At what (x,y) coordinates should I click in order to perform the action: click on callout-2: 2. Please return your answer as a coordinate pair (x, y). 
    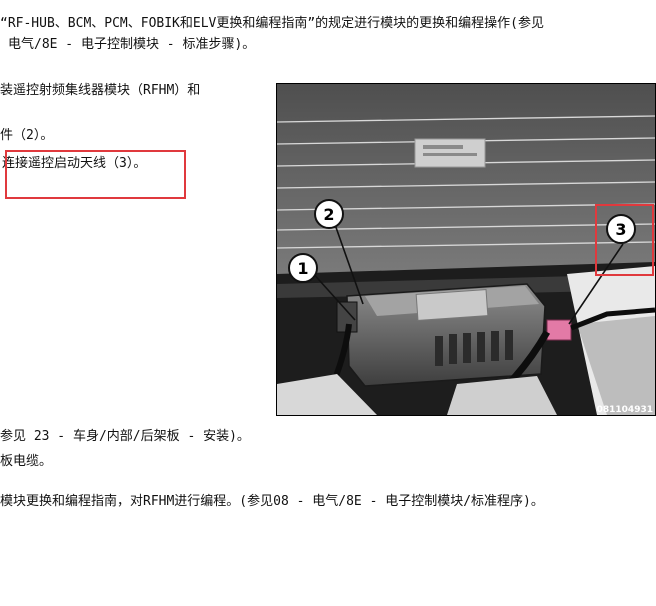
    Looking at the image, I should click on (329, 214).